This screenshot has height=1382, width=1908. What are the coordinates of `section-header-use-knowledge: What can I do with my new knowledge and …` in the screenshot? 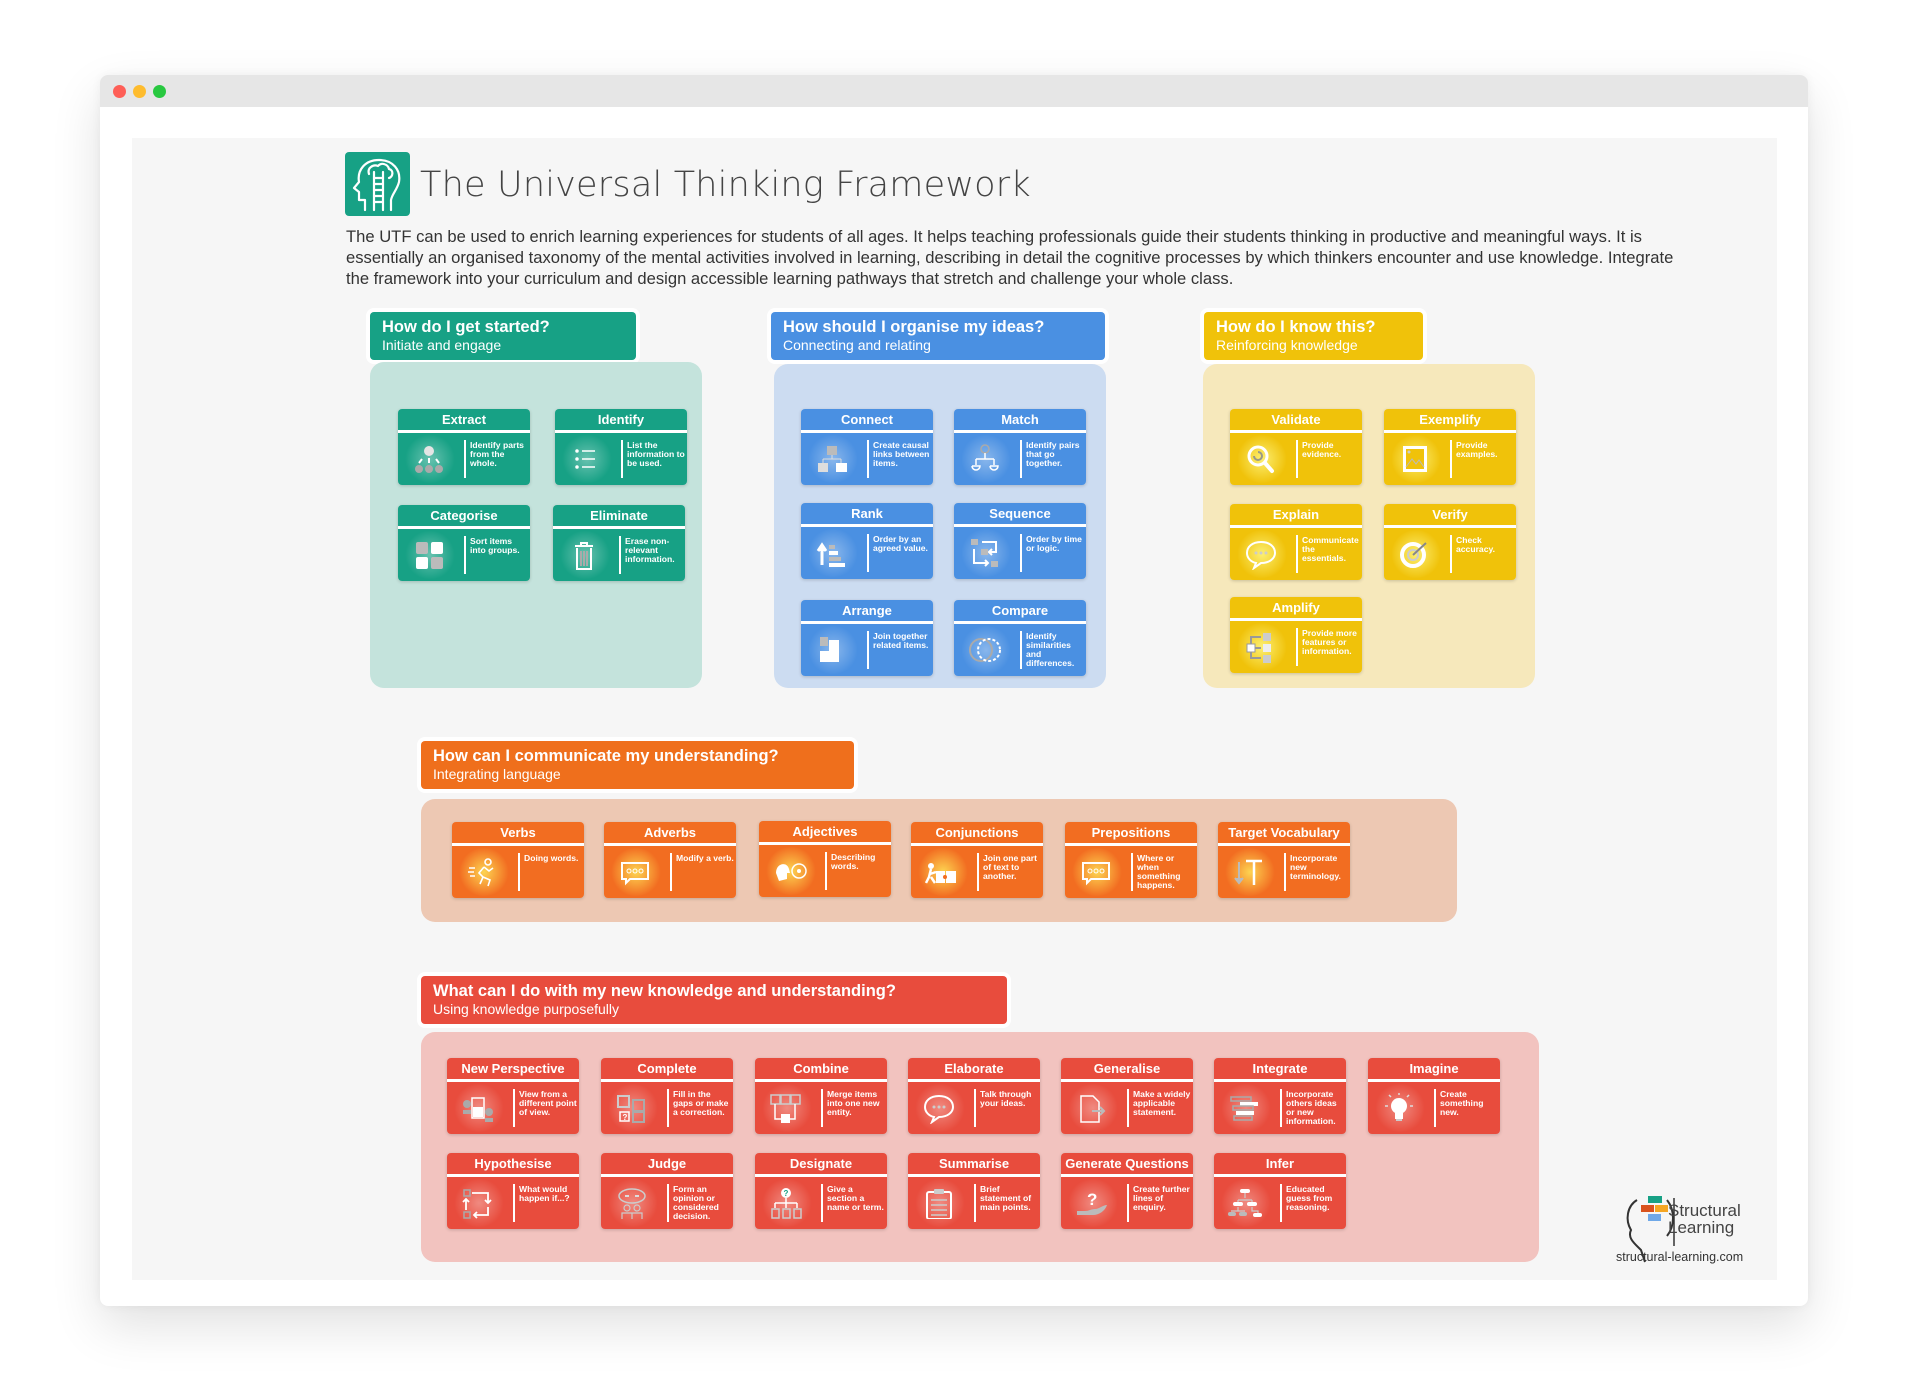 It's located at (714, 1000).